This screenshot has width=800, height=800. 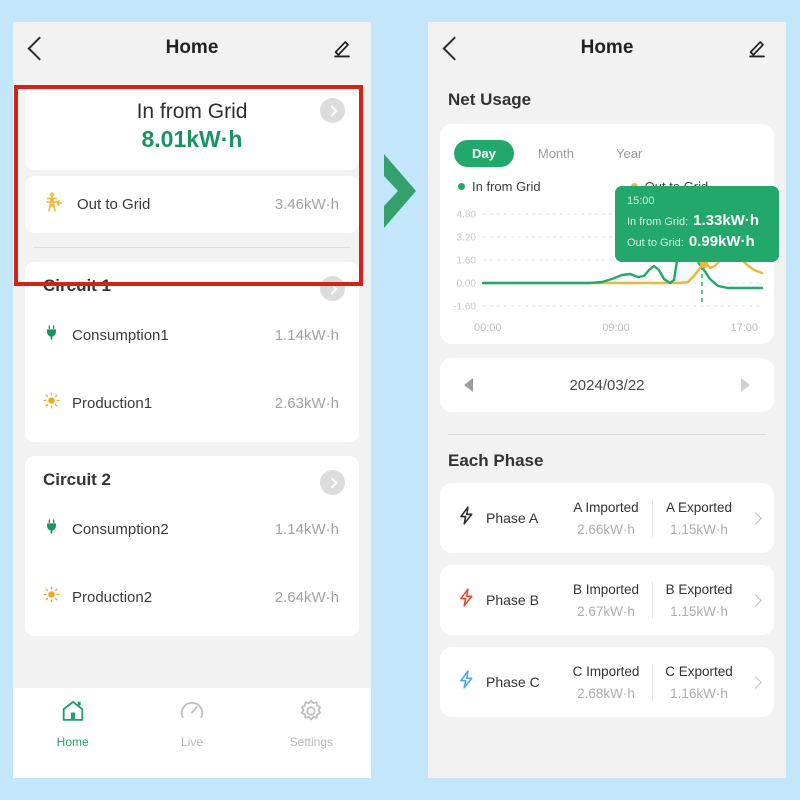 What do you see at coordinates (744, 328) in the screenshot?
I see `x-tick: 17:00` at bounding box center [744, 328].